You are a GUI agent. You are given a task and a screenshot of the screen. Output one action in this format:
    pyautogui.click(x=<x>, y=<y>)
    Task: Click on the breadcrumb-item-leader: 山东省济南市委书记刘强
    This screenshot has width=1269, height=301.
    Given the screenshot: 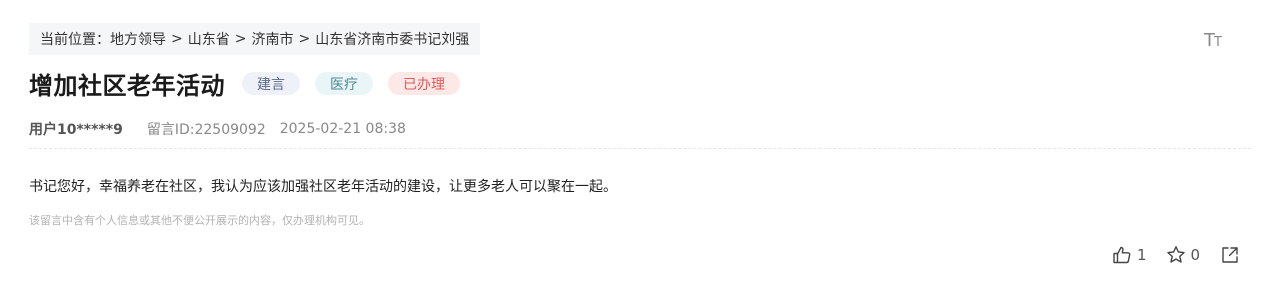 What is the action you would take?
    pyautogui.click(x=392, y=40)
    